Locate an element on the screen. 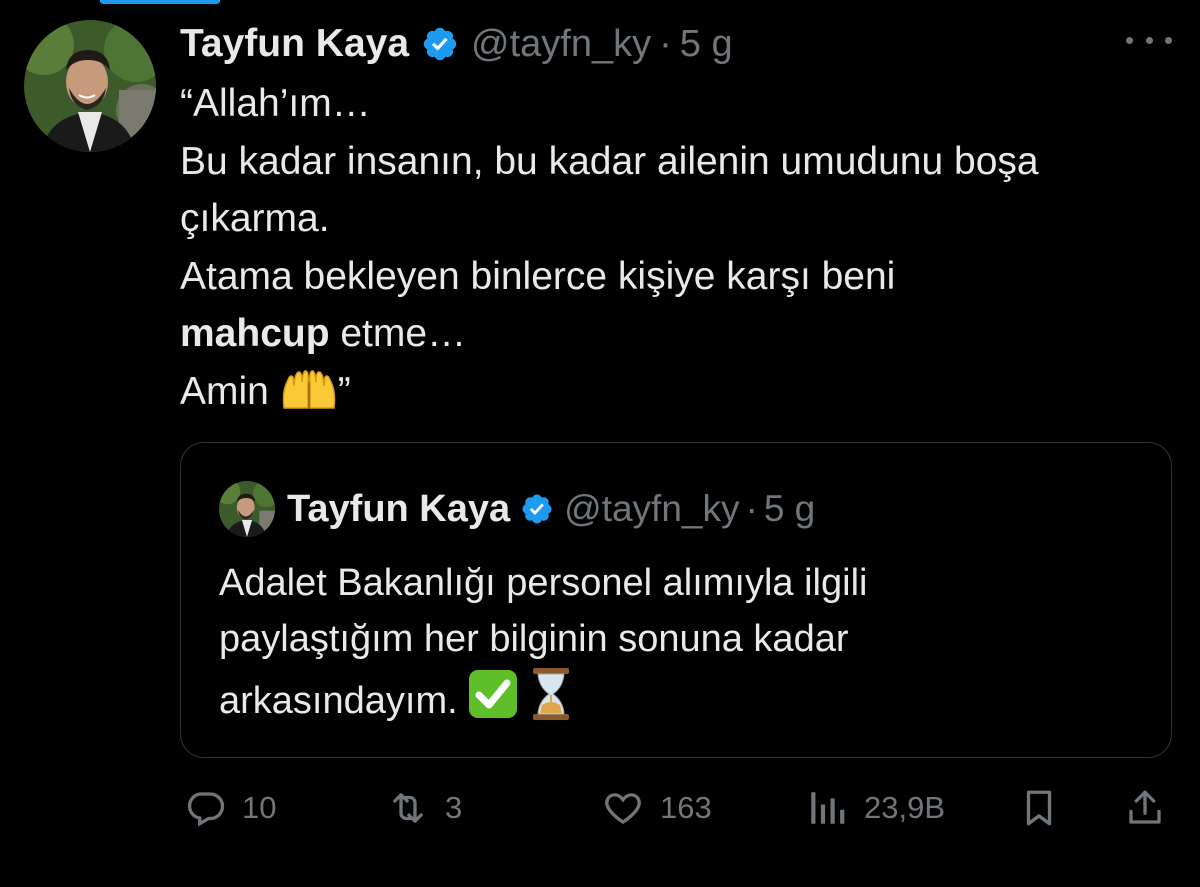  action-bar: 10 3 163 23,9B is located at coordinates (600, 808).